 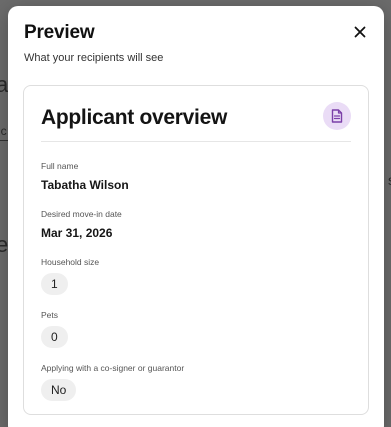 What do you see at coordinates (54, 337) in the screenshot?
I see `value-pill: 0` at bounding box center [54, 337].